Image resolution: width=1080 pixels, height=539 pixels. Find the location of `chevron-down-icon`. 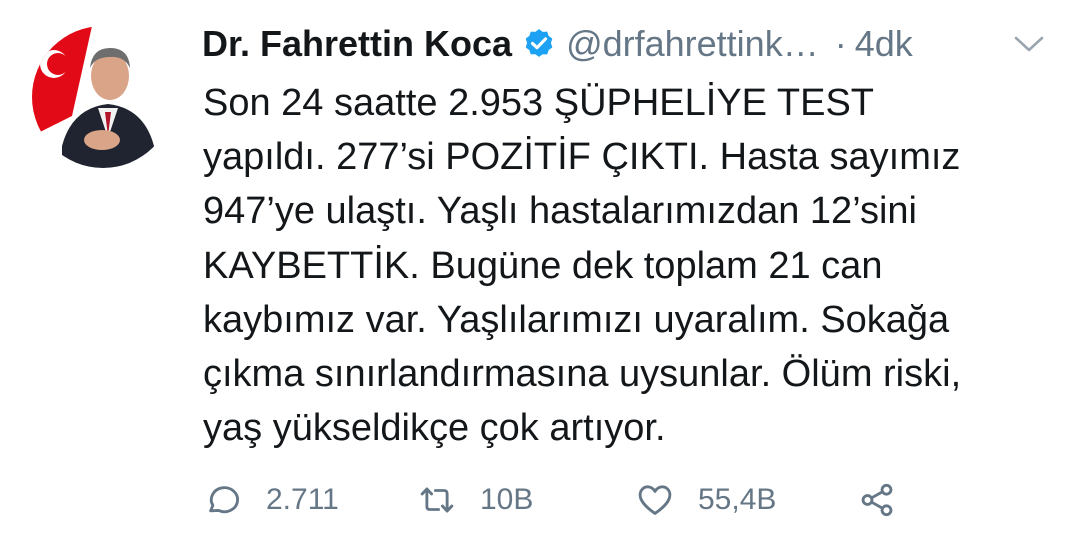

chevron-down-icon is located at coordinates (1029, 44).